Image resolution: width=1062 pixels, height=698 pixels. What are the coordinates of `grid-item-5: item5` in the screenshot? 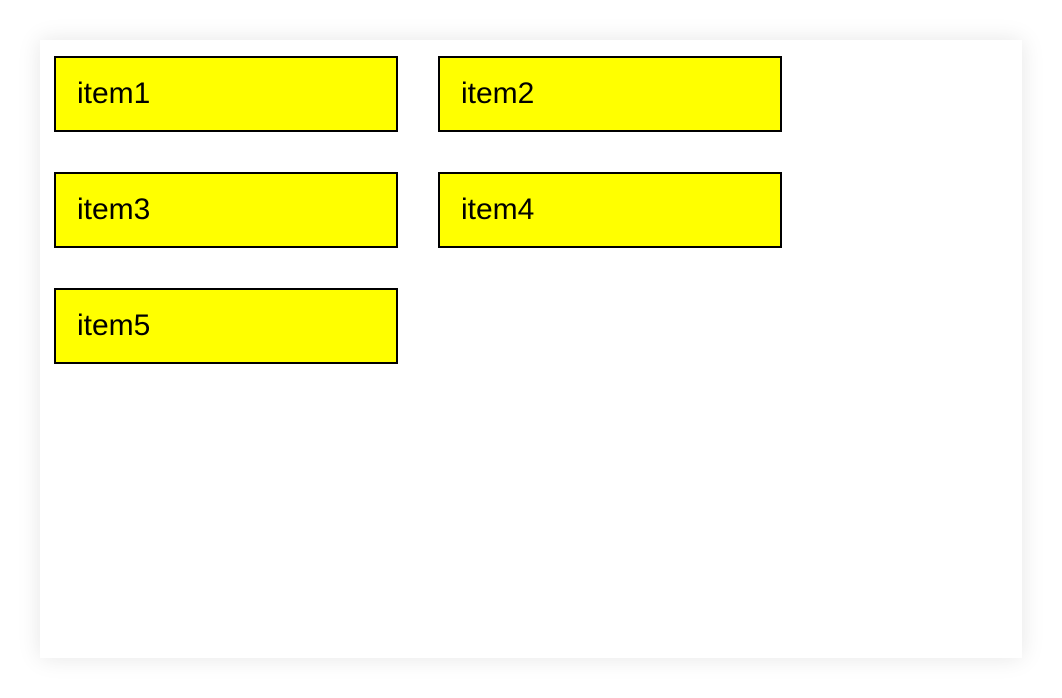 It's located at (226, 326).